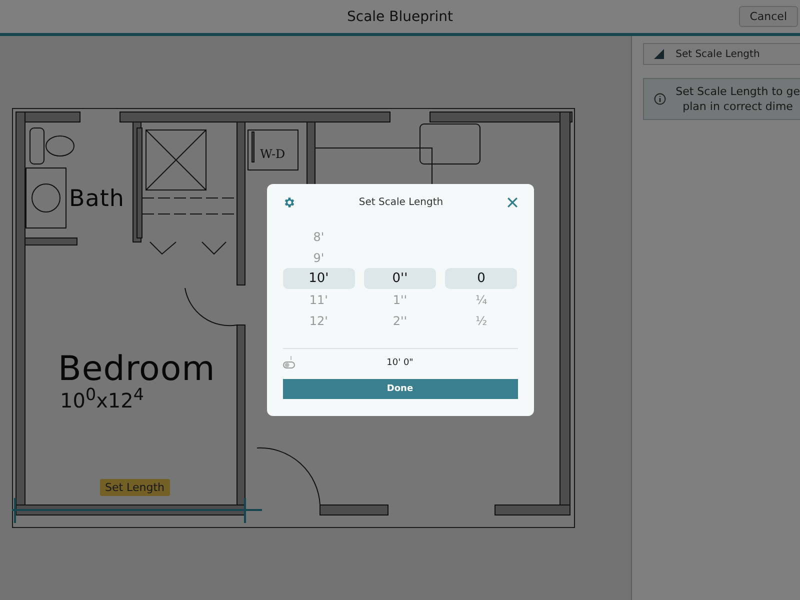 The width and height of the screenshot is (800, 600). What do you see at coordinates (512, 202) in the screenshot?
I see `close-icon` at bounding box center [512, 202].